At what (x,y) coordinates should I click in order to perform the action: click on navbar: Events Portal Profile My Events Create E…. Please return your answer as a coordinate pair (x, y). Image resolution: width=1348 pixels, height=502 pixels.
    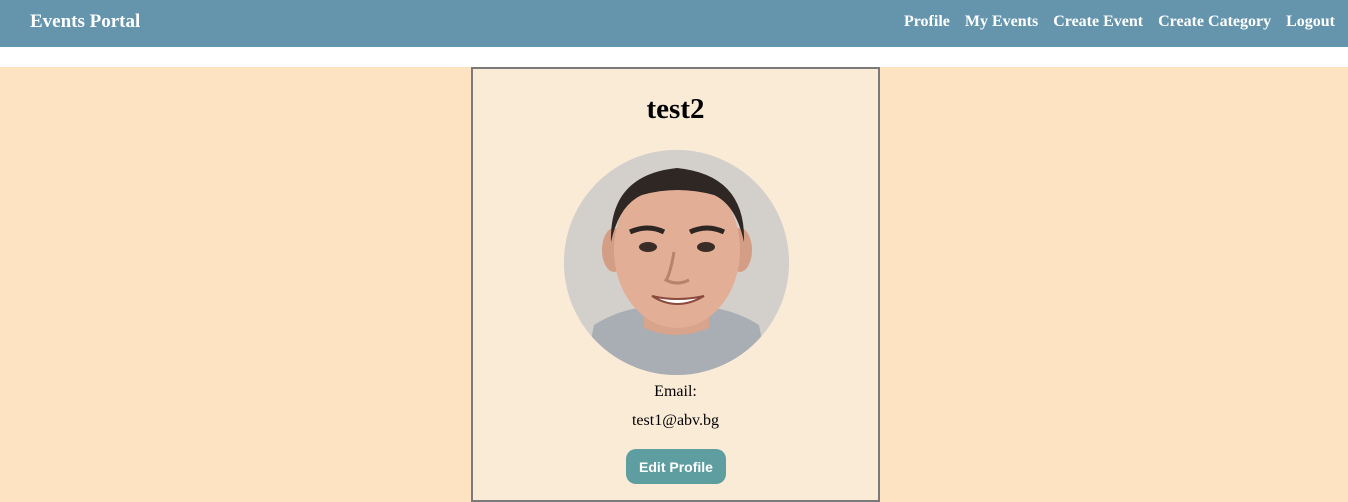
    Looking at the image, I should click on (674, 23).